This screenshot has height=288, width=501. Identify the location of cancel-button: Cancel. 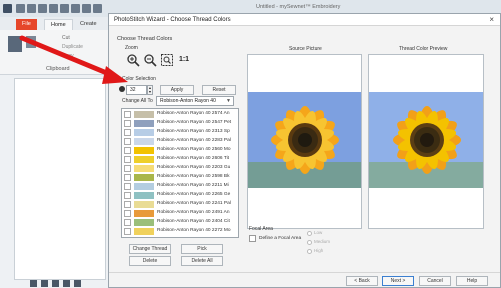
(435, 281).